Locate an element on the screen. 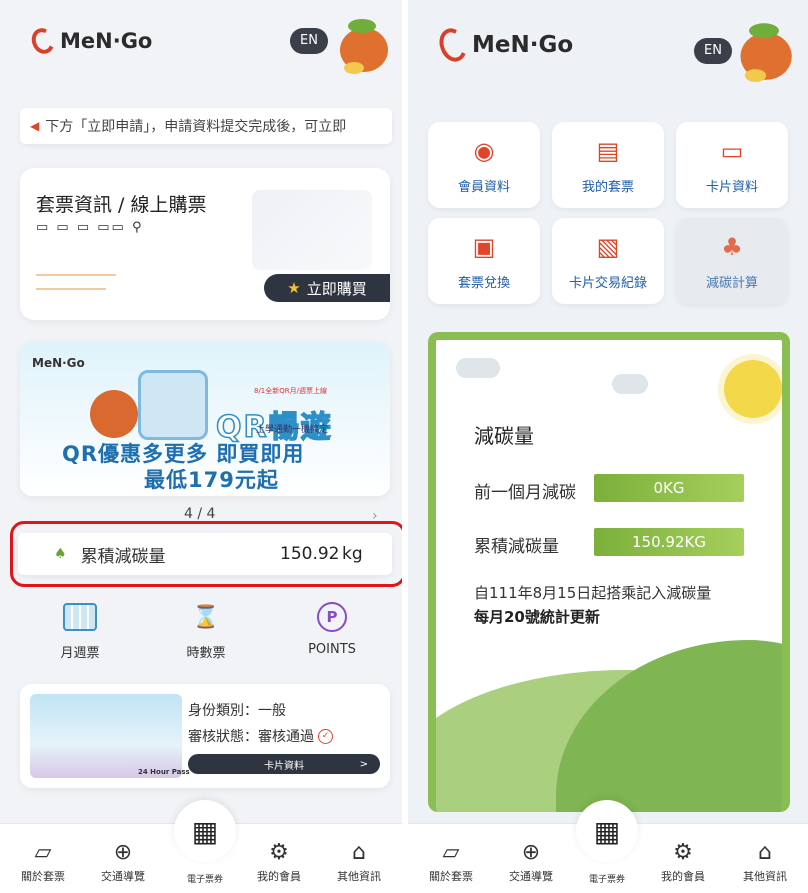  transport-icons: ▭ ▭ ▭ ▭▭ ⚲ is located at coordinates (90, 227).